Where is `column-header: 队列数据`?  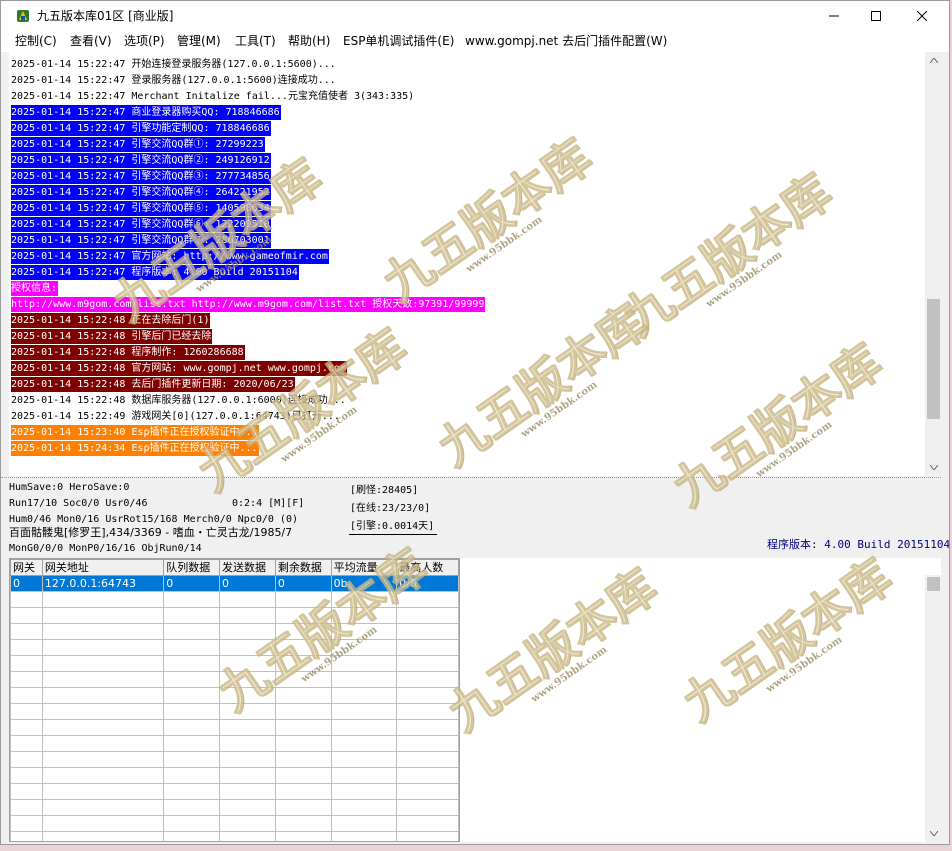 column-header: 队列数据 is located at coordinates (192, 567).